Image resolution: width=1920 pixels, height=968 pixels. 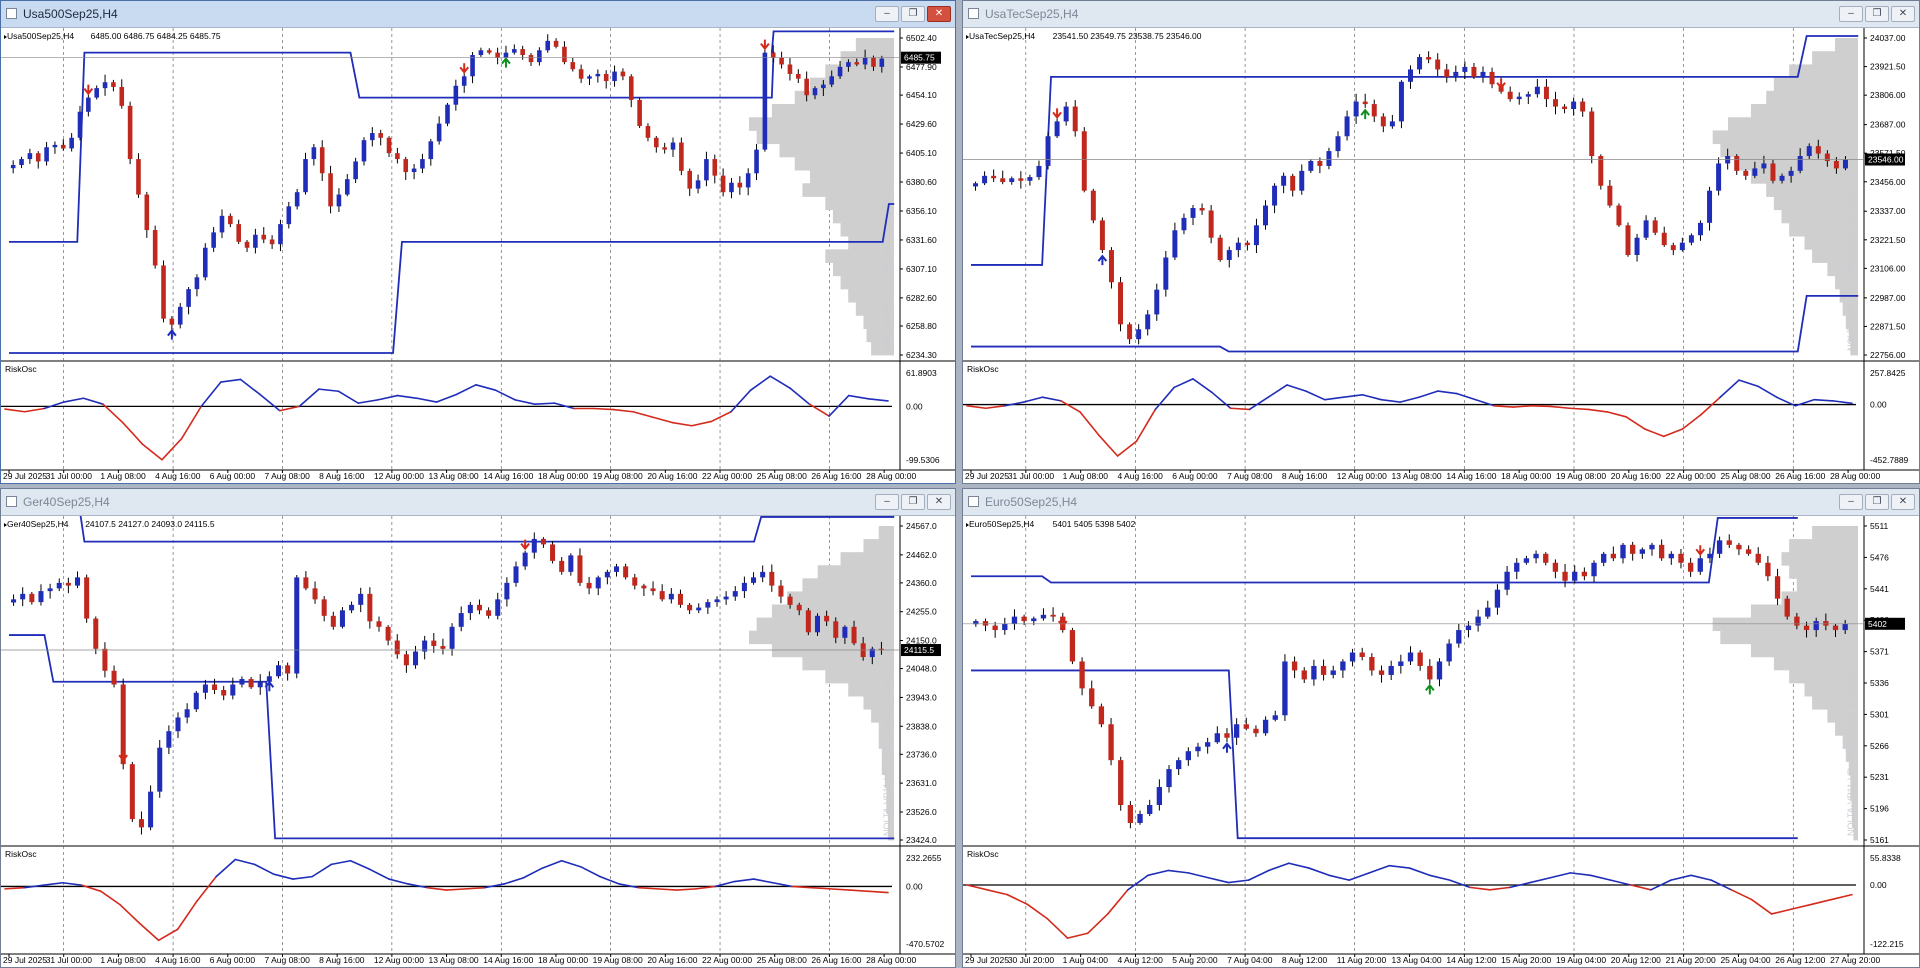 I want to click on time-tick-label: 4 Aug 12:00, so click(x=1140, y=960).